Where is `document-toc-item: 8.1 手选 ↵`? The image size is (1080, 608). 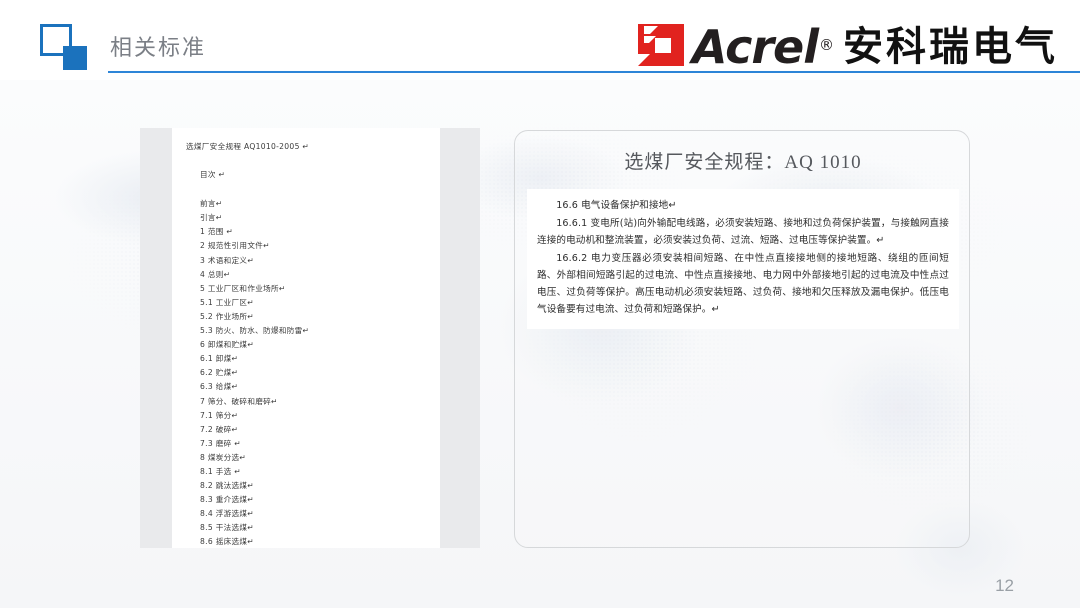
document-toc-item: 8.1 手选 ↵ is located at coordinates (220, 471).